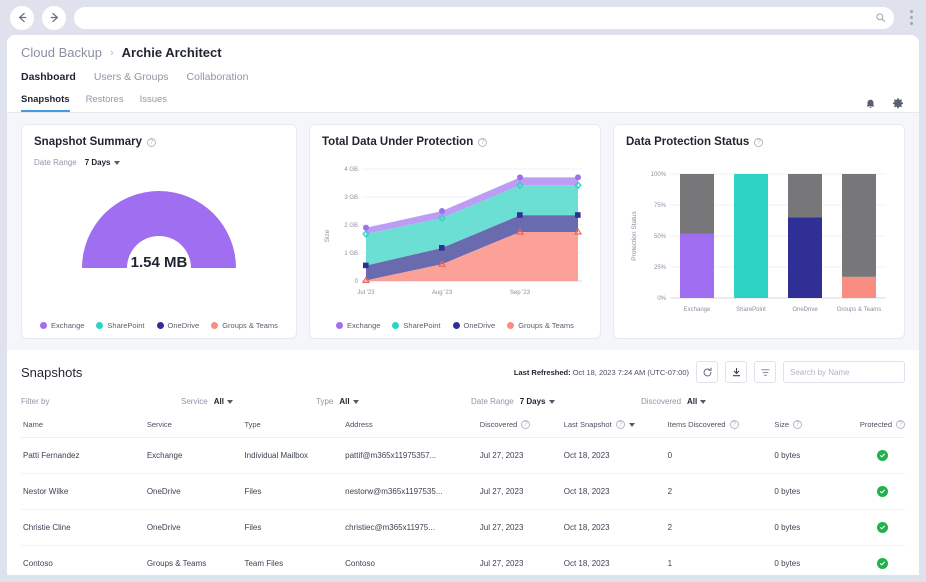  Describe the element at coordinates (195, 427) in the screenshot. I see `column-header-service: Service` at that location.